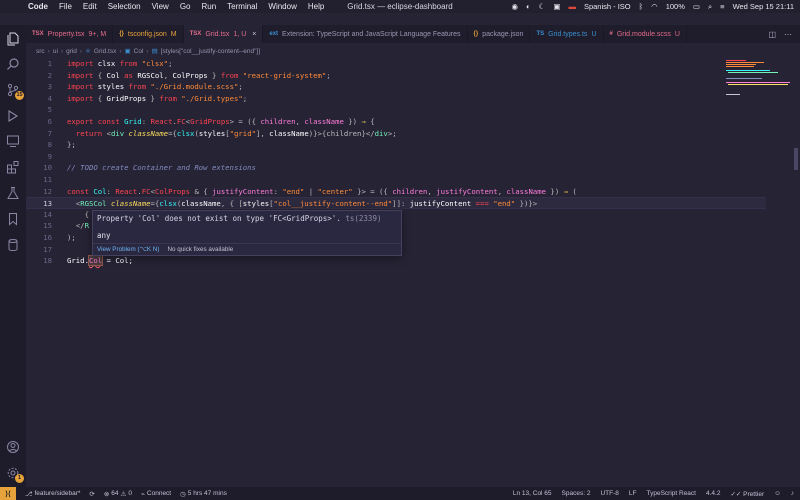 Image resolution: width=800 pixels, height=500 pixels. What do you see at coordinates (576, 494) in the screenshot?
I see `indentation: Spaces: 2` at bounding box center [576, 494].